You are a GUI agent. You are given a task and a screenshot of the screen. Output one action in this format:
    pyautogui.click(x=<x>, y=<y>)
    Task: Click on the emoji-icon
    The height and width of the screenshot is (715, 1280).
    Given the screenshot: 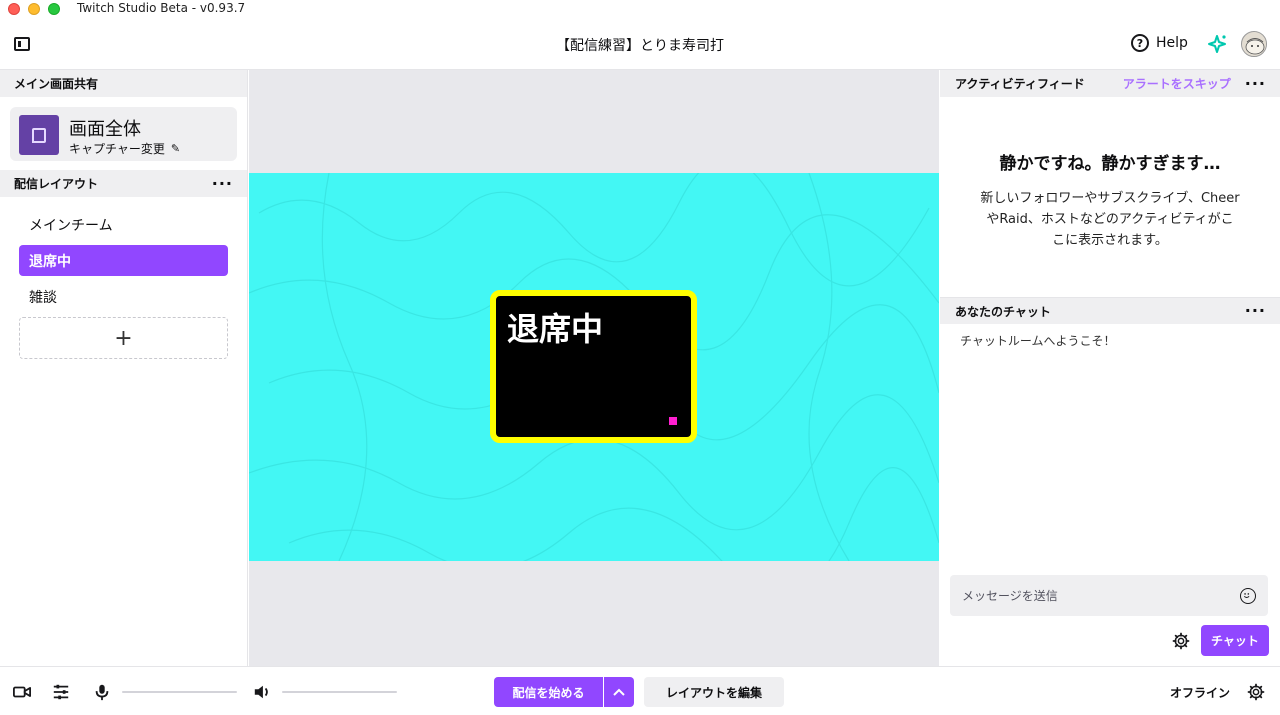 What is the action you would take?
    pyautogui.click(x=1248, y=596)
    